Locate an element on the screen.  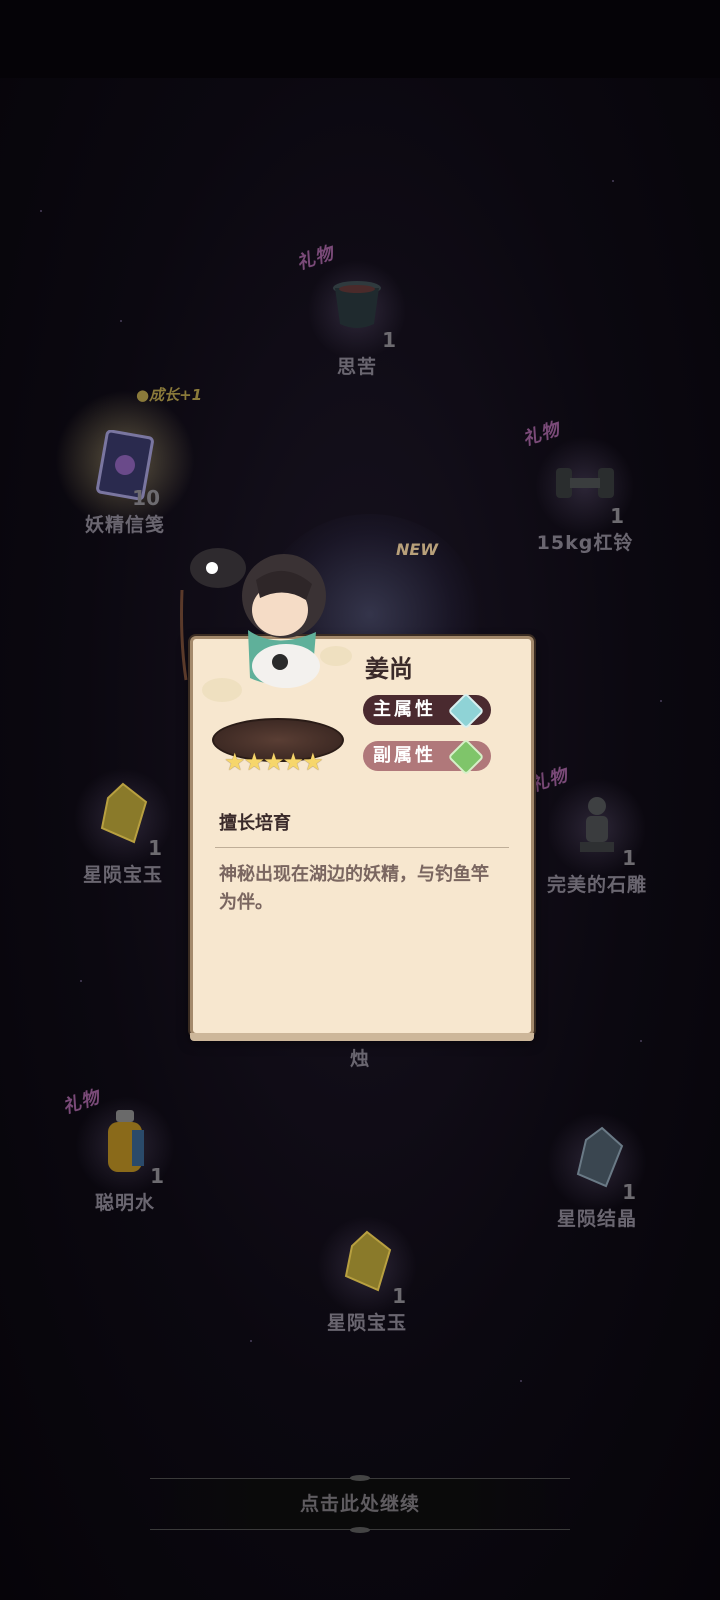
new-badge: NEW is located at coordinates (417, 549).